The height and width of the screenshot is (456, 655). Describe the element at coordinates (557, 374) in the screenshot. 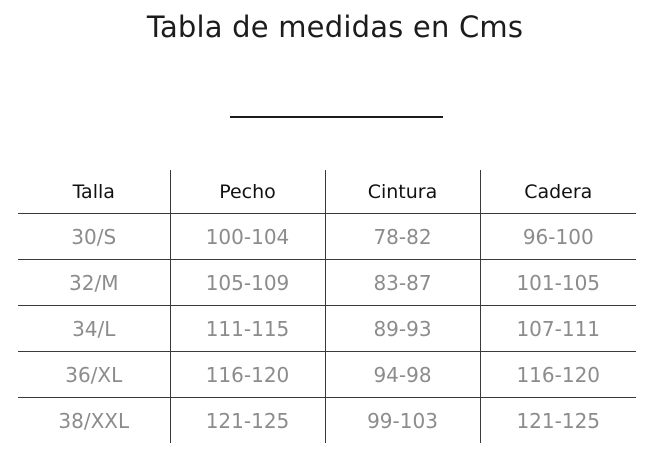

I see `cell-cadera: 116-120` at that location.